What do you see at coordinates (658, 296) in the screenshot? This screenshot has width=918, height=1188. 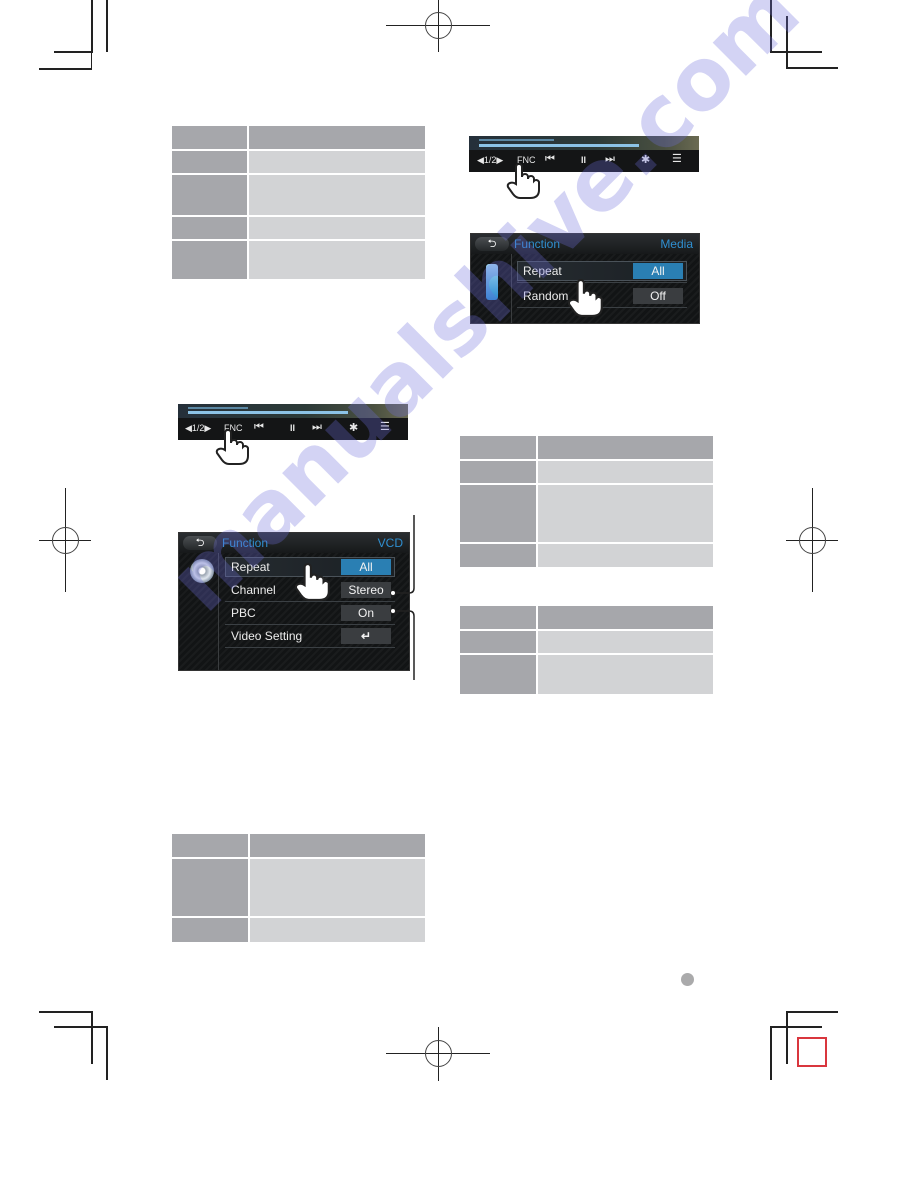 I see `random-value: Off` at bounding box center [658, 296].